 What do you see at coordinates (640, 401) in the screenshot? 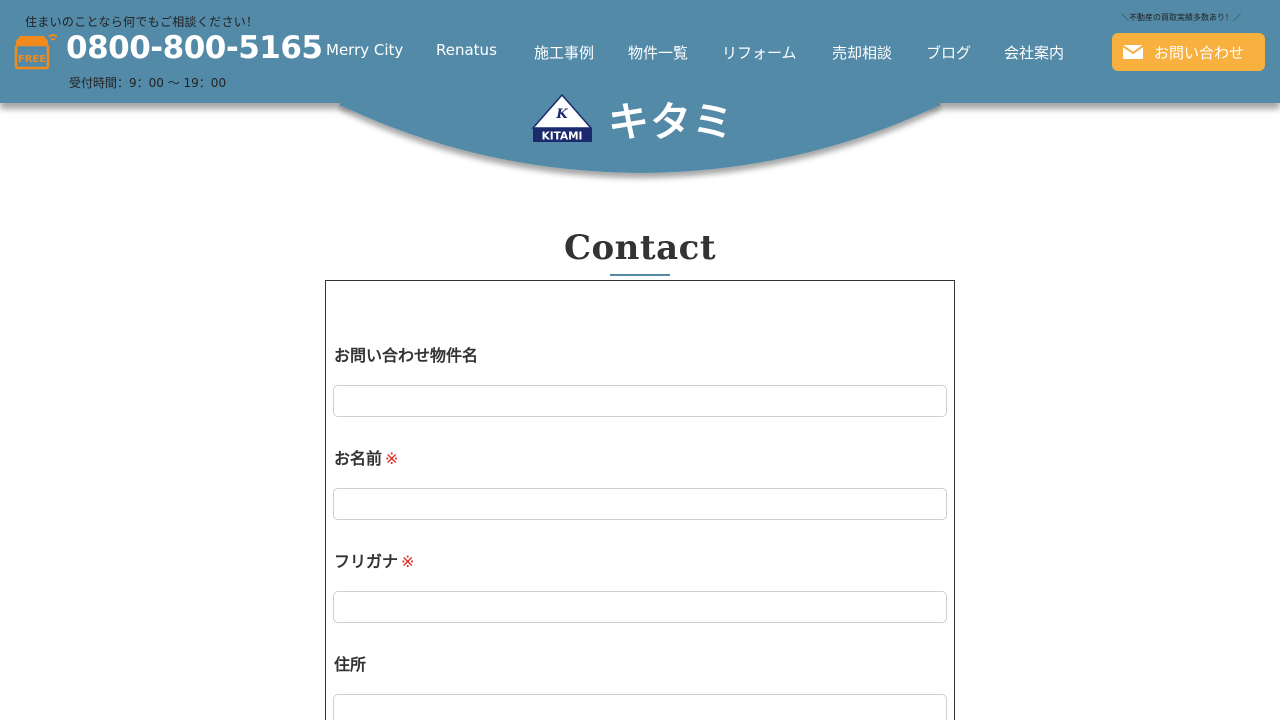
I see `property-name-input` at bounding box center [640, 401].